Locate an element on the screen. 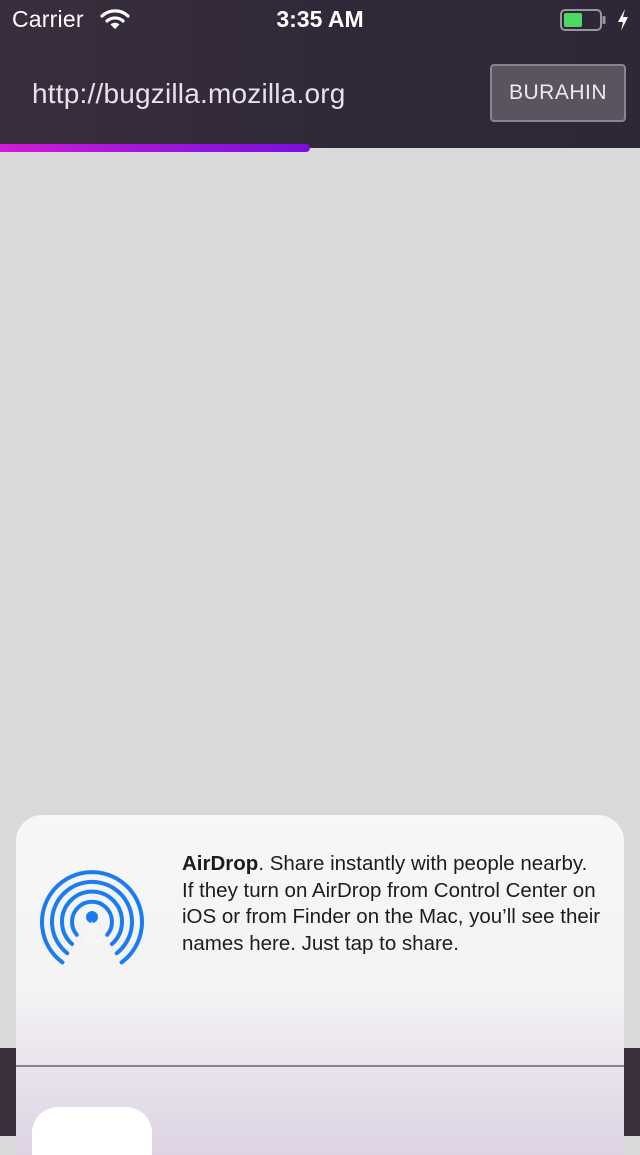  share-app-tile is located at coordinates (92, 1131).